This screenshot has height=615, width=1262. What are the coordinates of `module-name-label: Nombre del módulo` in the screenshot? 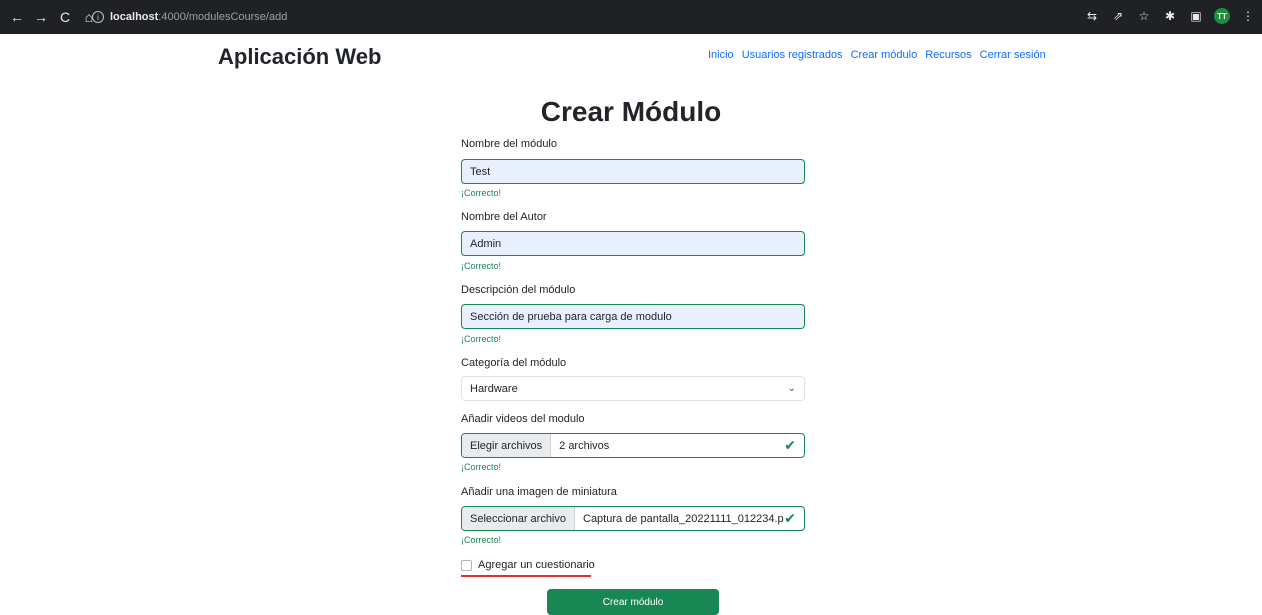 It's located at (509, 144).